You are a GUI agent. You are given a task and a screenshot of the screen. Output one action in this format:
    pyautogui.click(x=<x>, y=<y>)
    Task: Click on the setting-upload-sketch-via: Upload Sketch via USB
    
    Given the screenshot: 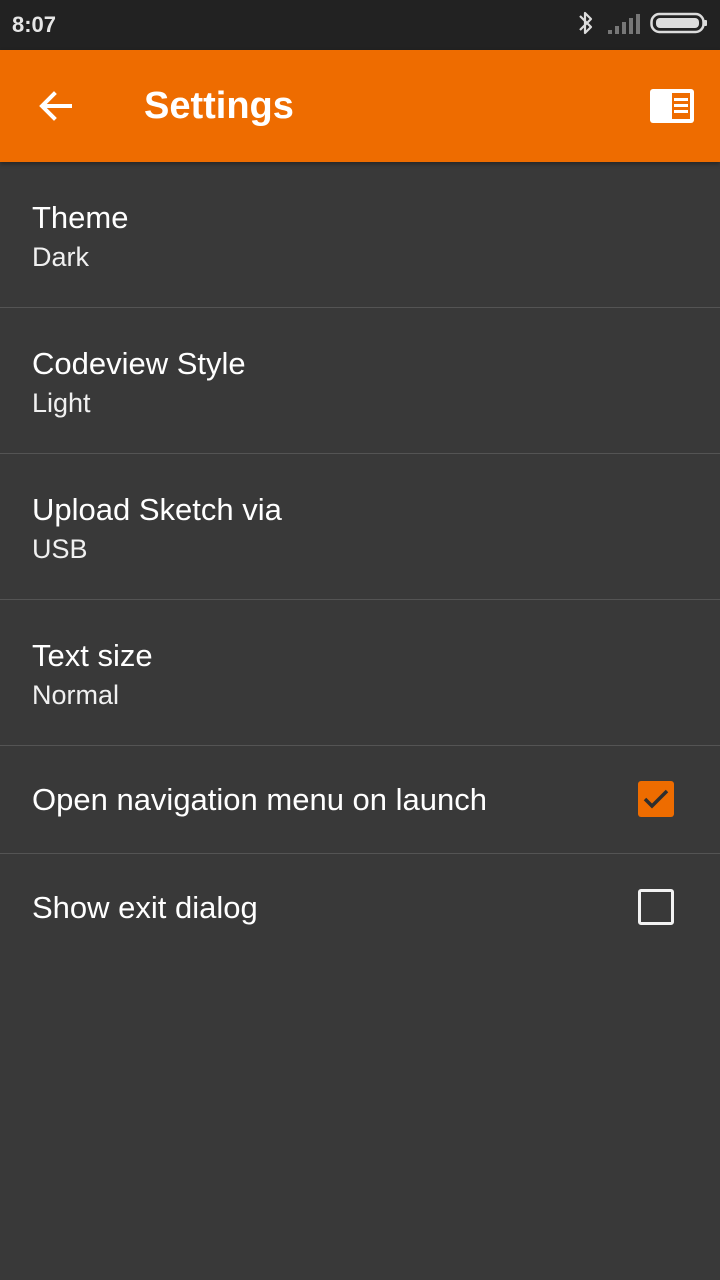 What is the action you would take?
    pyautogui.click(x=360, y=527)
    